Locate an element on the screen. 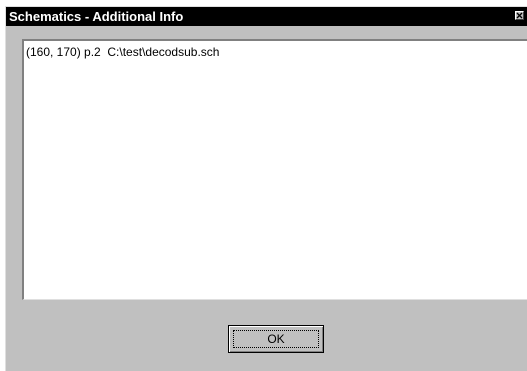 Image resolution: width=527 pixels, height=371 pixels. title-bar: Schematics - Additional Info is located at coordinates (266, 16).